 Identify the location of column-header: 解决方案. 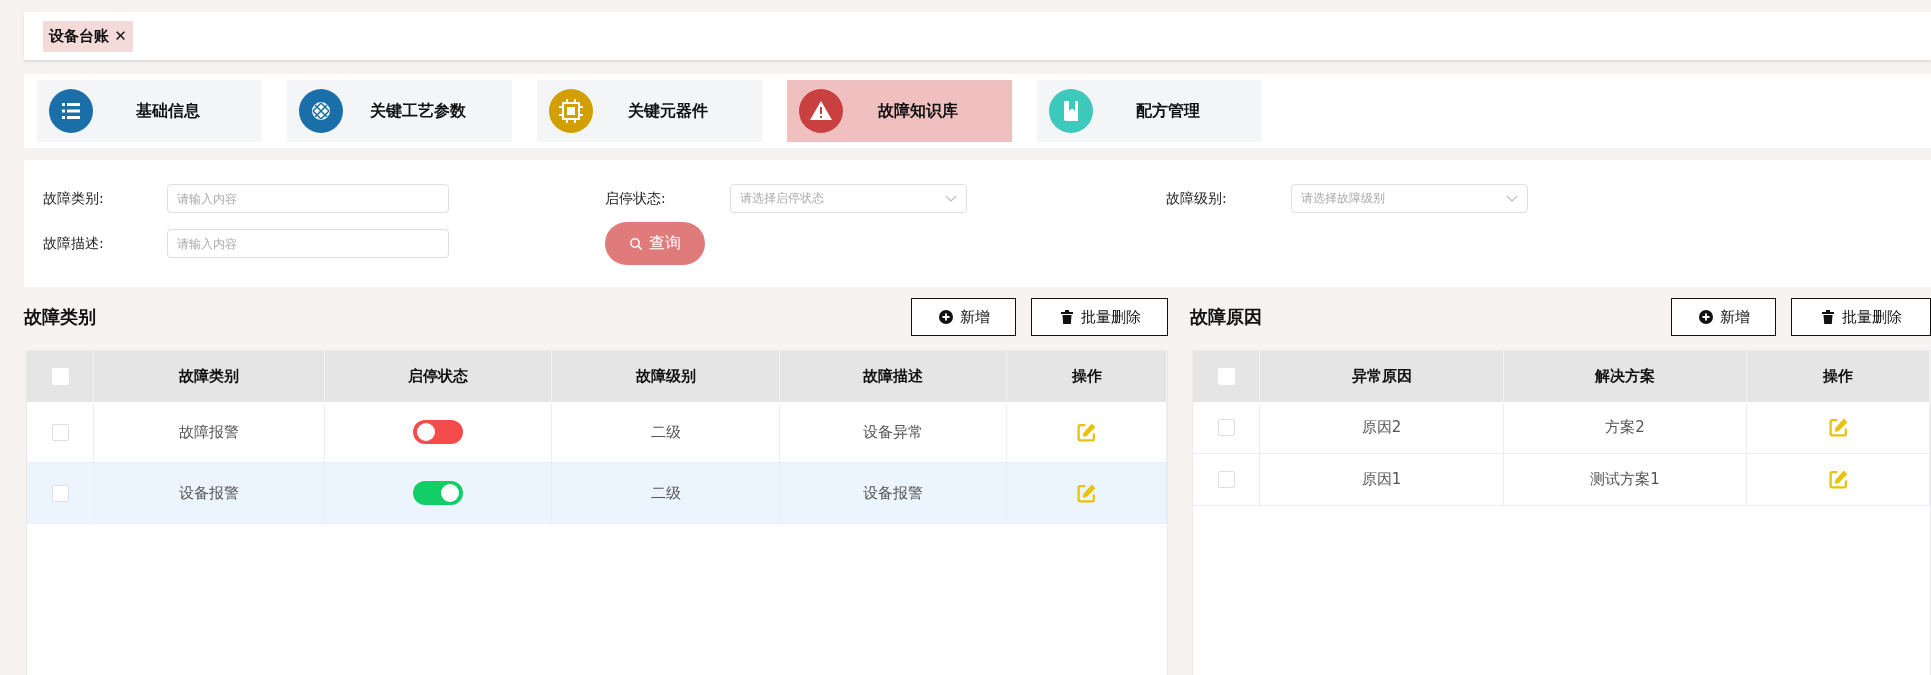
(1625, 376).